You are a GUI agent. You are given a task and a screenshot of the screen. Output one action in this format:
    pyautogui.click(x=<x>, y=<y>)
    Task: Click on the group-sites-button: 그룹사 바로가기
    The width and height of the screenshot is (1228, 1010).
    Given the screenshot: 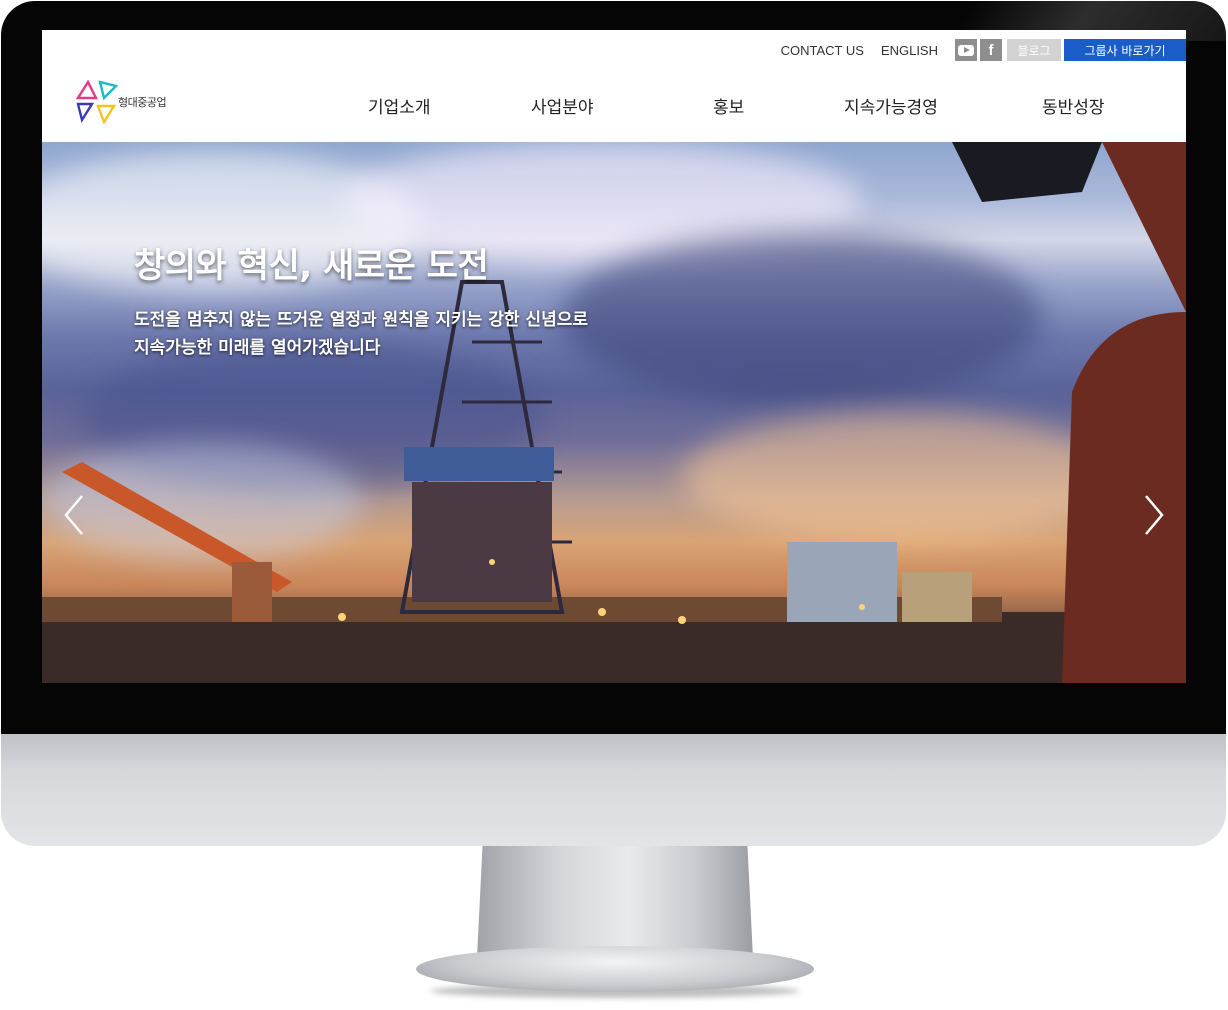 What is the action you would take?
    pyautogui.click(x=1125, y=50)
    